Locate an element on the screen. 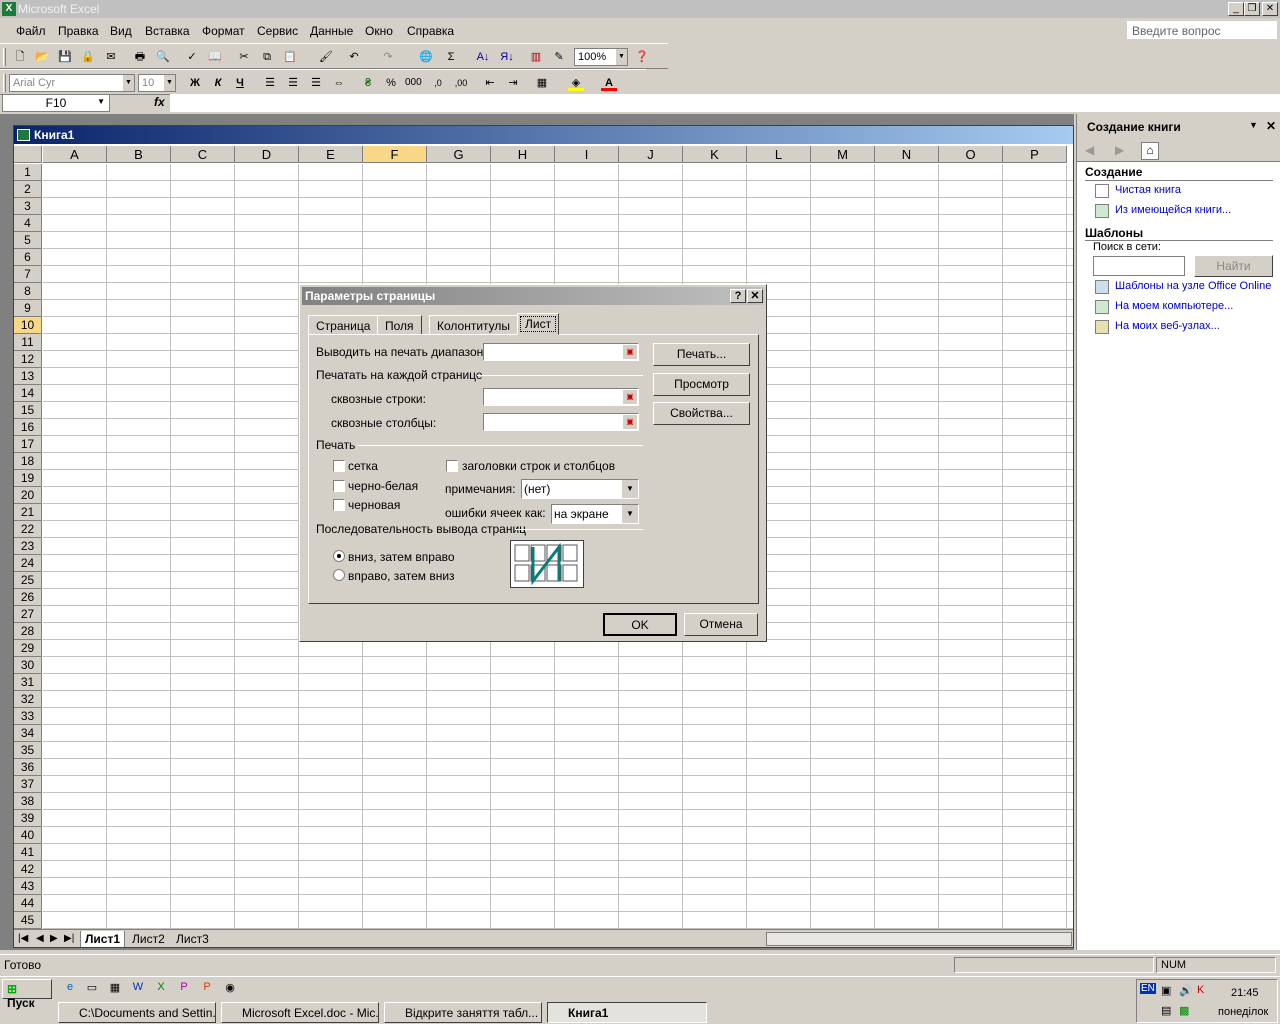 The image size is (1280, 1024). start-button: ⊞ Пуск is located at coordinates (27, 994).